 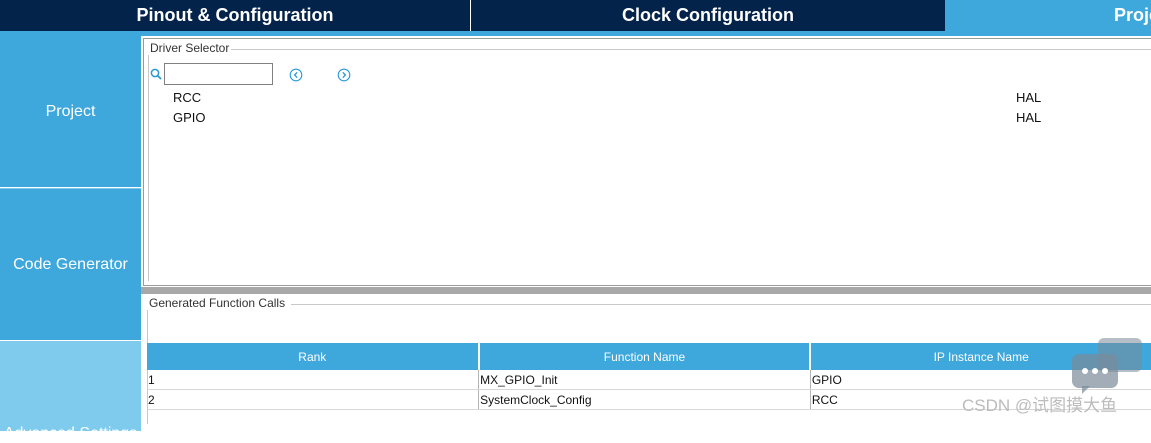 What do you see at coordinates (646, 290) in the screenshot?
I see `panel-splitter` at bounding box center [646, 290].